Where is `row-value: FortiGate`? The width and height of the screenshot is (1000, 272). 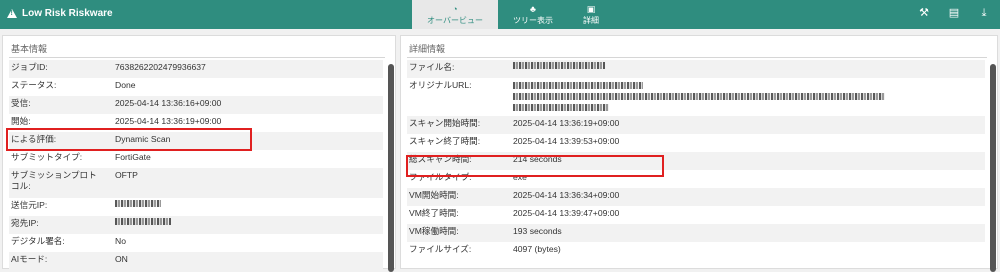 row-value: FortiGate is located at coordinates (133, 157).